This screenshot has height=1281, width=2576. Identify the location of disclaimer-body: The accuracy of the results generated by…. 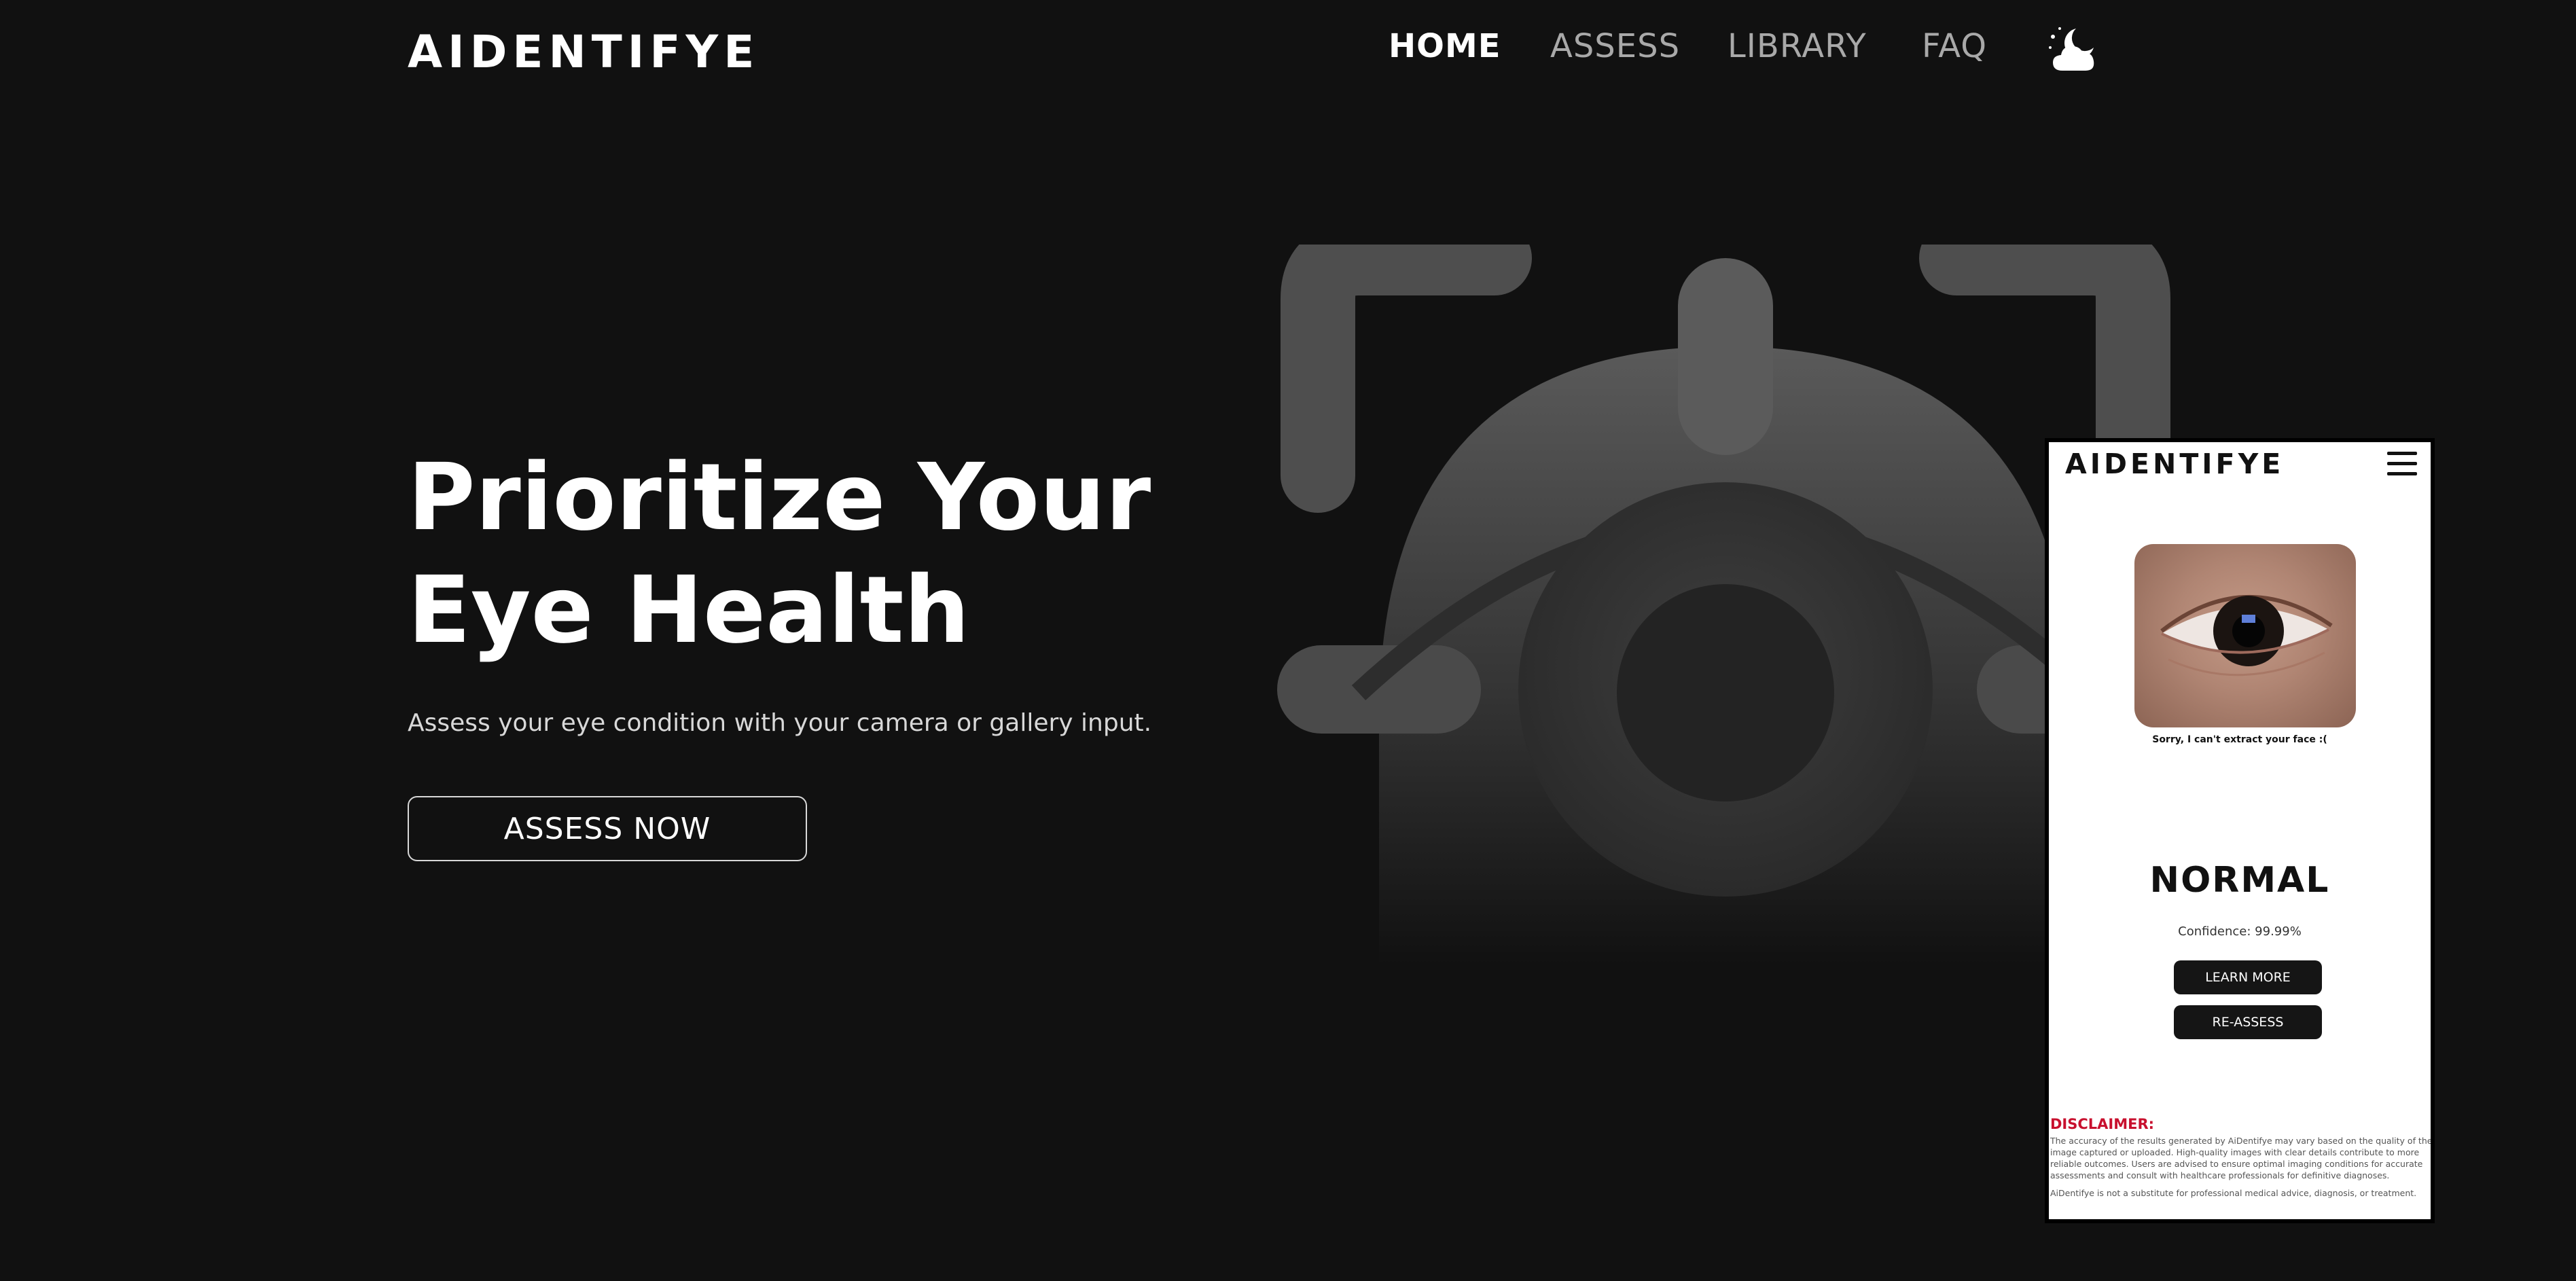
(2241, 1158).